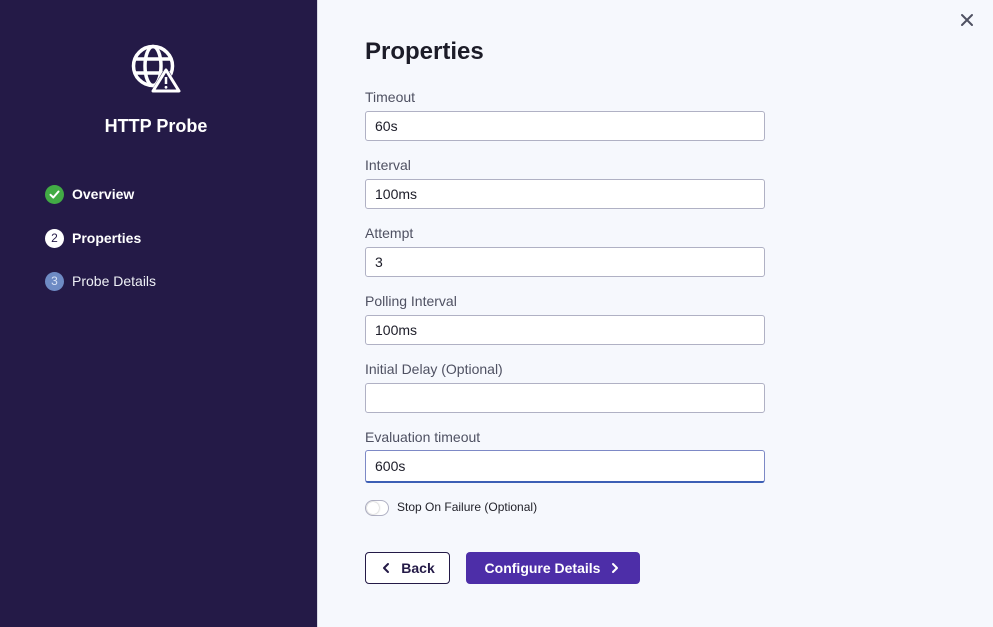  What do you see at coordinates (565, 194) in the screenshot?
I see `interval-input` at bounding box center [565, 194].